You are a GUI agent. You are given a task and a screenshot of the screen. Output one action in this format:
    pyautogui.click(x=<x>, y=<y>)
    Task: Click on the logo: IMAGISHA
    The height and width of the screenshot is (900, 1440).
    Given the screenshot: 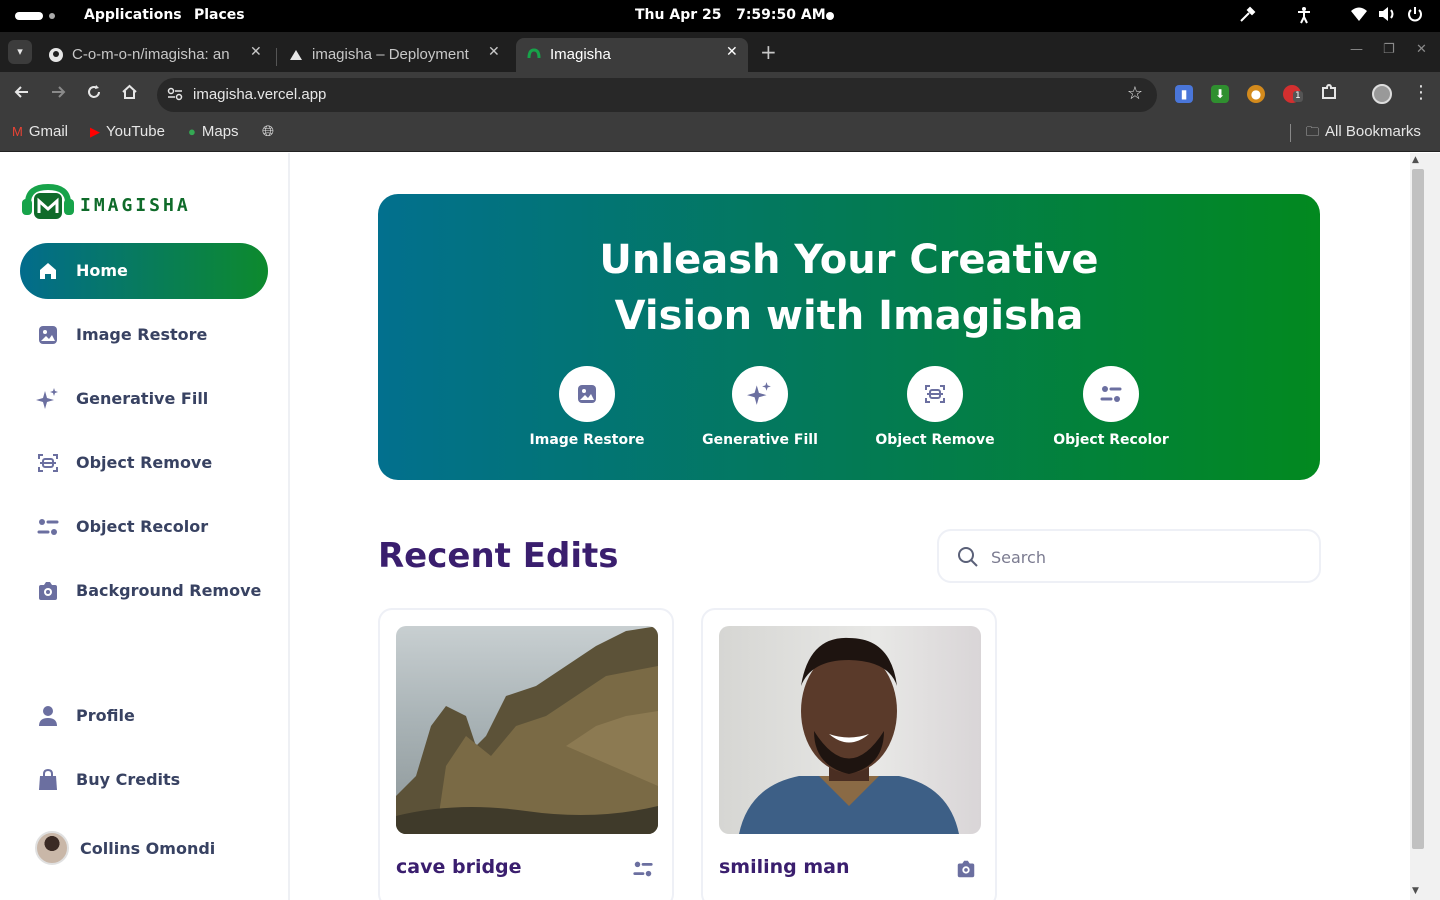 What is the action you would take?
    pyautogui.click(x=104, y=204)
    